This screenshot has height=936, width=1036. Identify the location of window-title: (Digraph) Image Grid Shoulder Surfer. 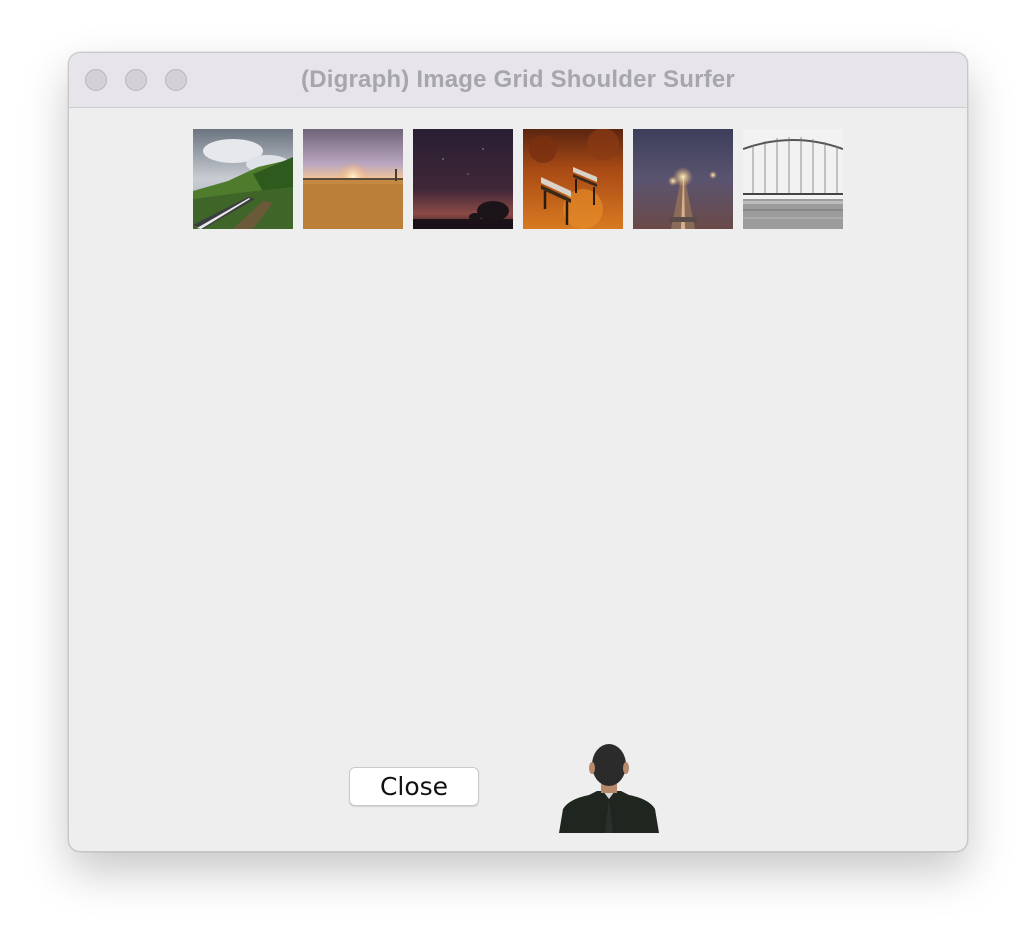
(518, 79).